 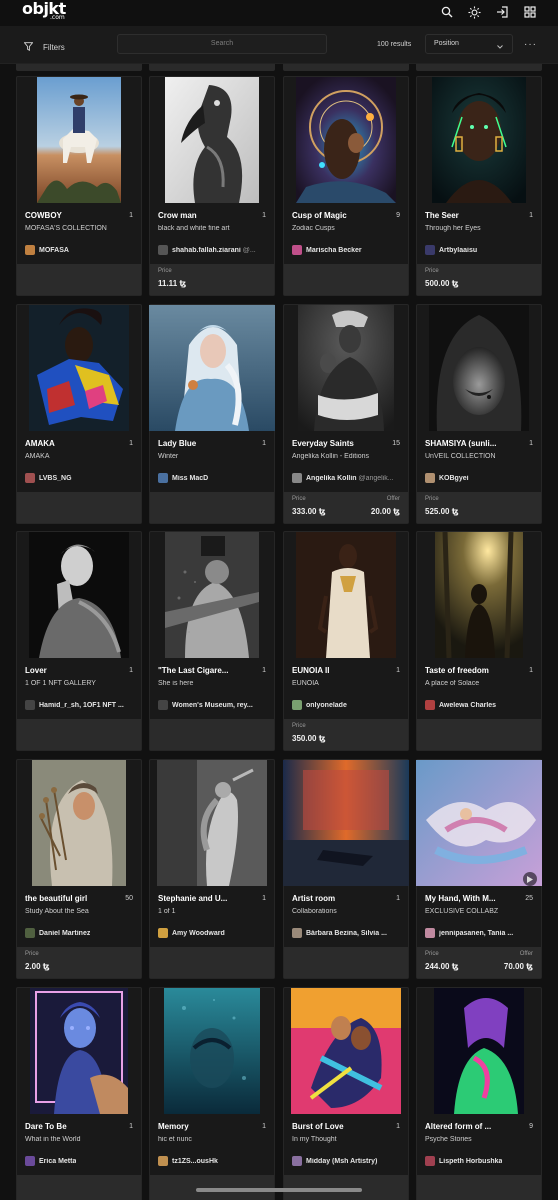 What do you see at coordinates (530, 44) in the screenshot?
I see `more-options-icon: ···` at bounding box center [530, 44].